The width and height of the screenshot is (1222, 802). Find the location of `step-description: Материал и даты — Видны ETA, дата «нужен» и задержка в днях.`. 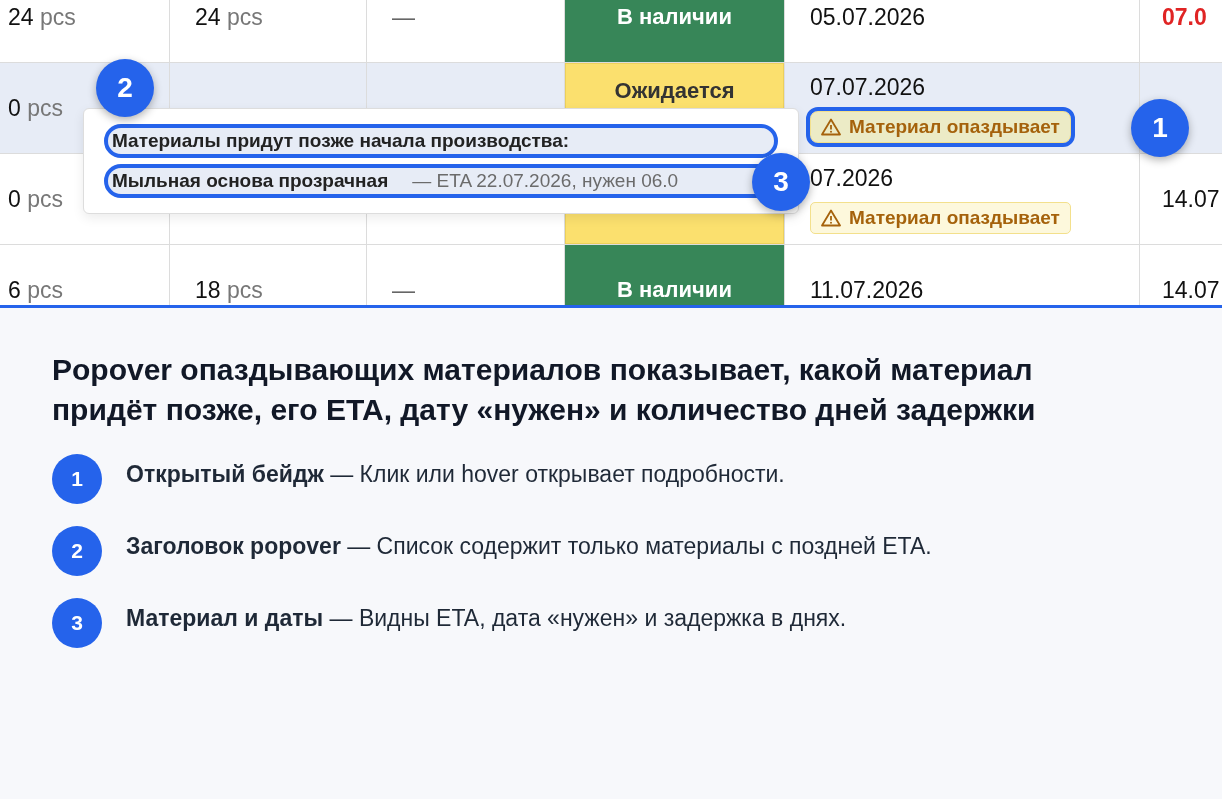

step-description: Материал и даты — Видны ETA, дата «нужен» и задержка в днях. is located at coordinates (486, 618).